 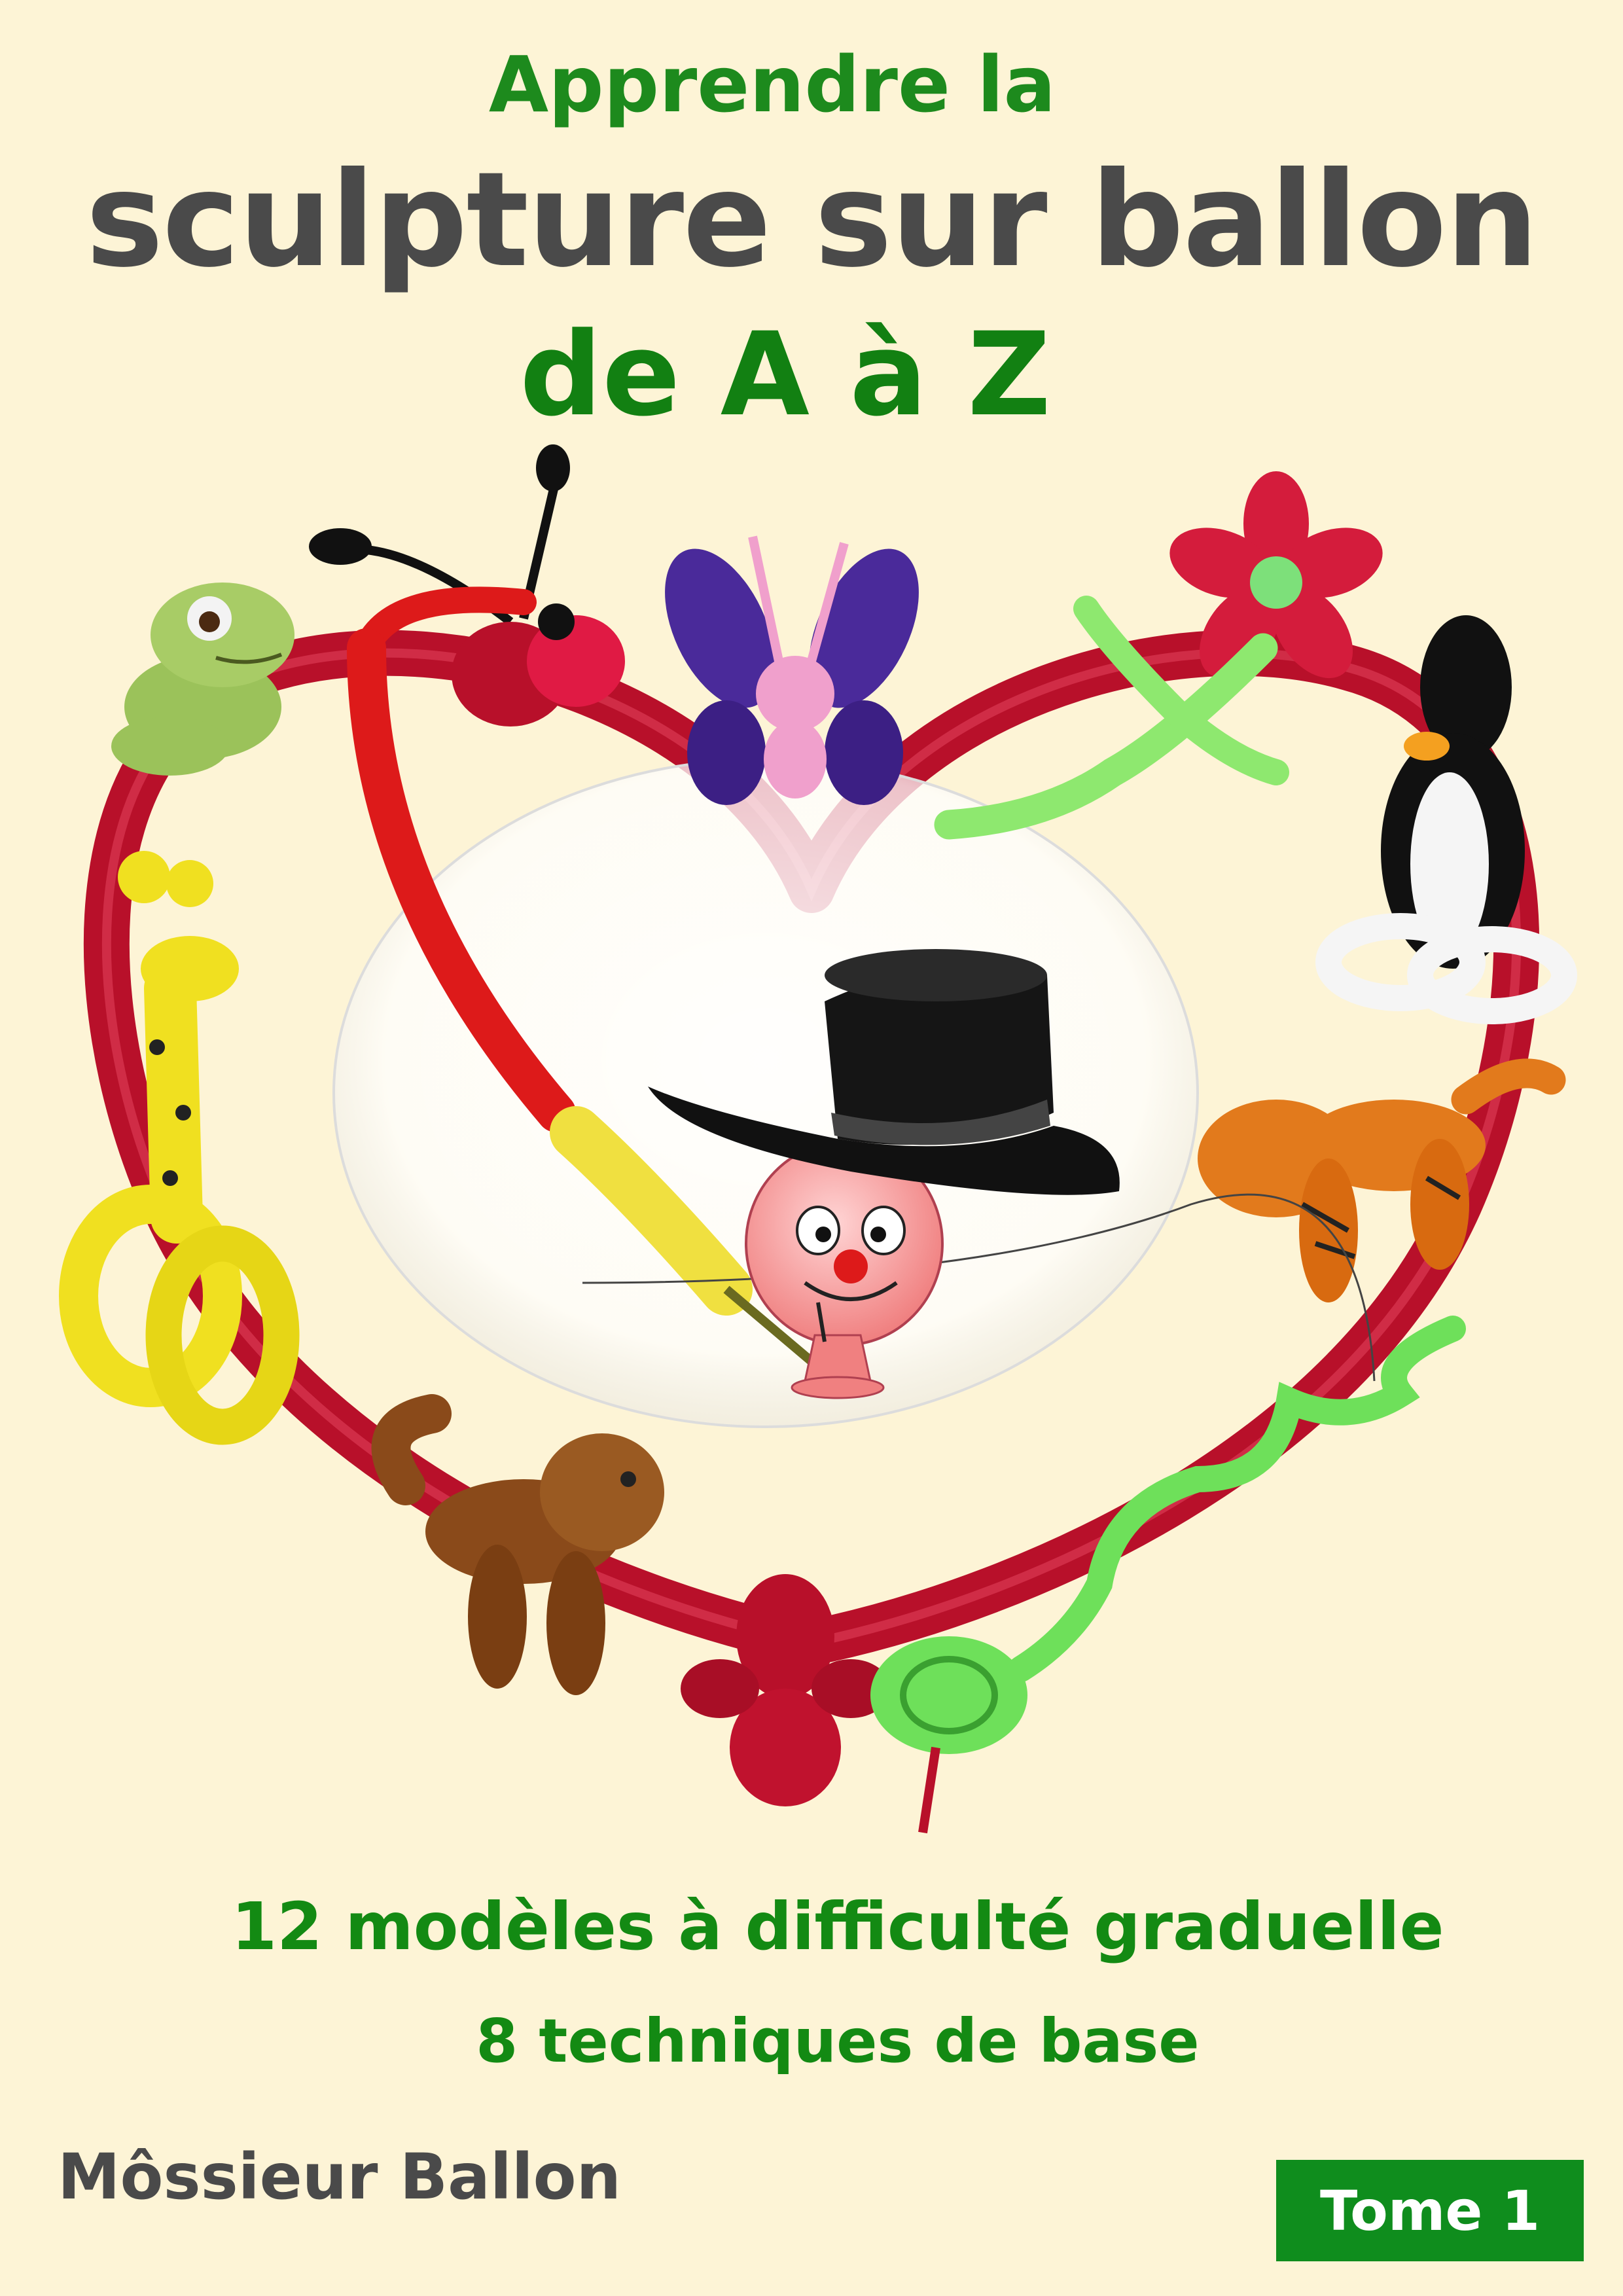 I want to click on author-name: Môssieur Ballon, so click(x=339, y=2177).